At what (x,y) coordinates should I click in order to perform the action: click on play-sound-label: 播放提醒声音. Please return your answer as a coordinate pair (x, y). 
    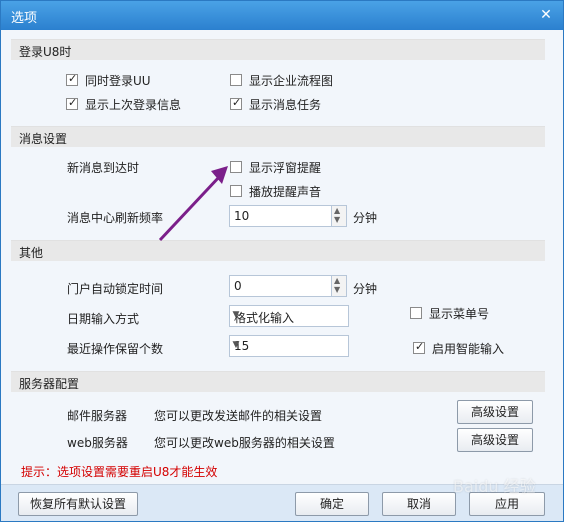
    Looking at the image, I should click on (285, 192).